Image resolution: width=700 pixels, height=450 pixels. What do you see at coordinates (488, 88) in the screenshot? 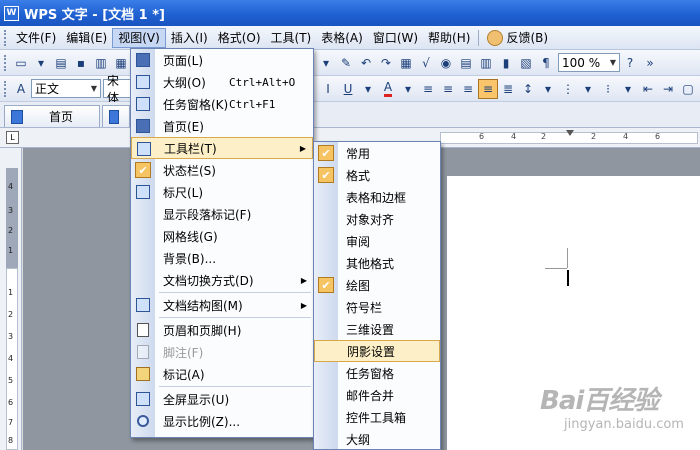
I see `justify-icon: ≡` at bounding box center [488, 88].